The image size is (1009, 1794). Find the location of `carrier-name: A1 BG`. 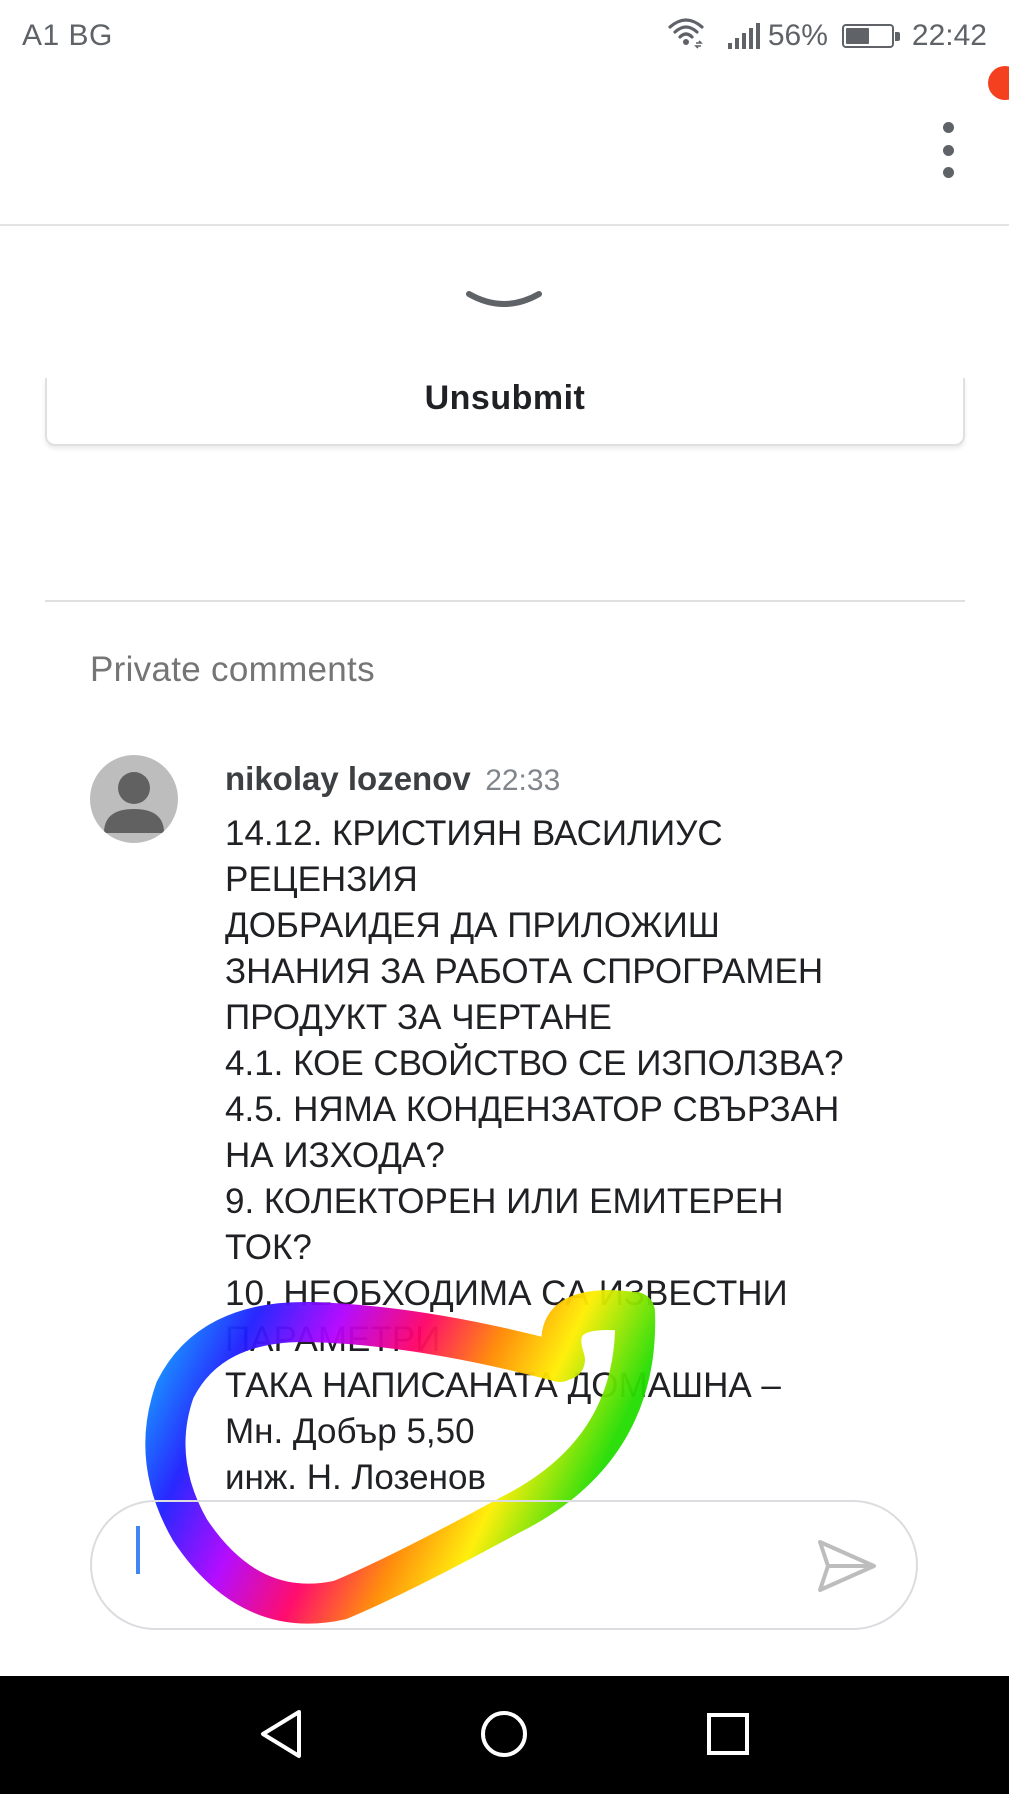

carrier-name: A1 BG is located at coordinates (67, 35).